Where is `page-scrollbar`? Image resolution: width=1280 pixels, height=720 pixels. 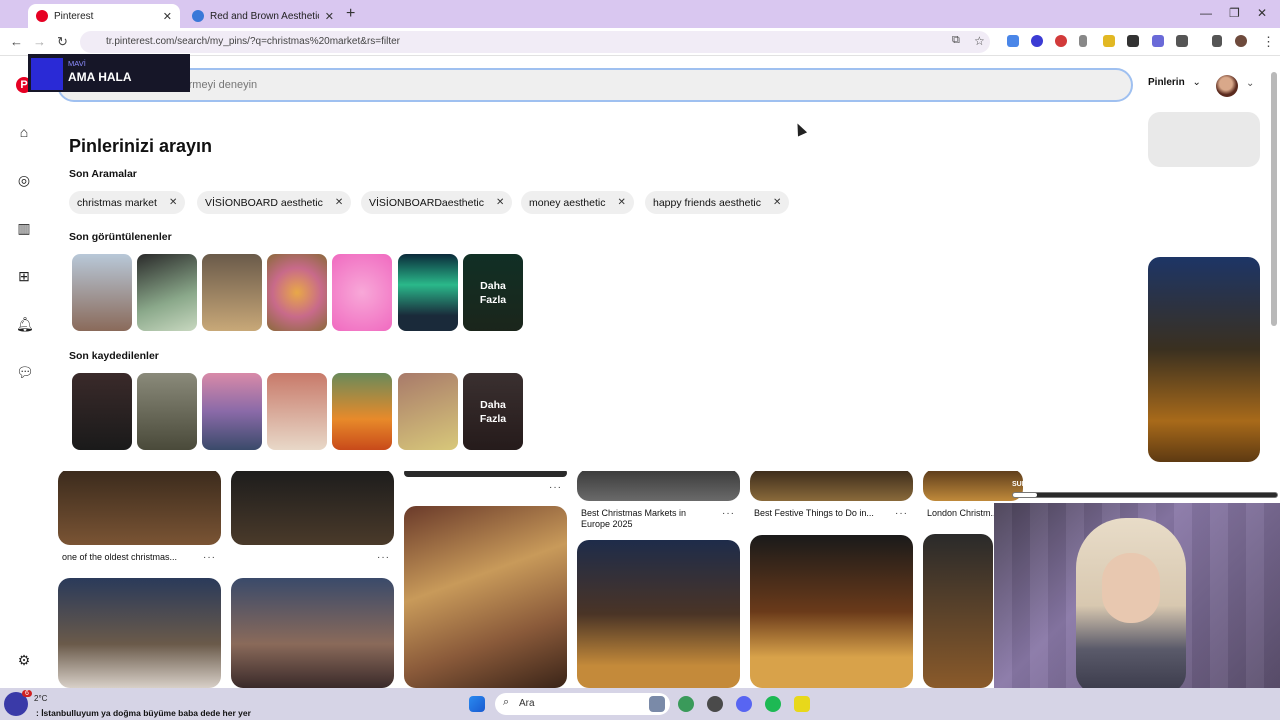
page-scrollbar is located at coordinates (1274, 199).